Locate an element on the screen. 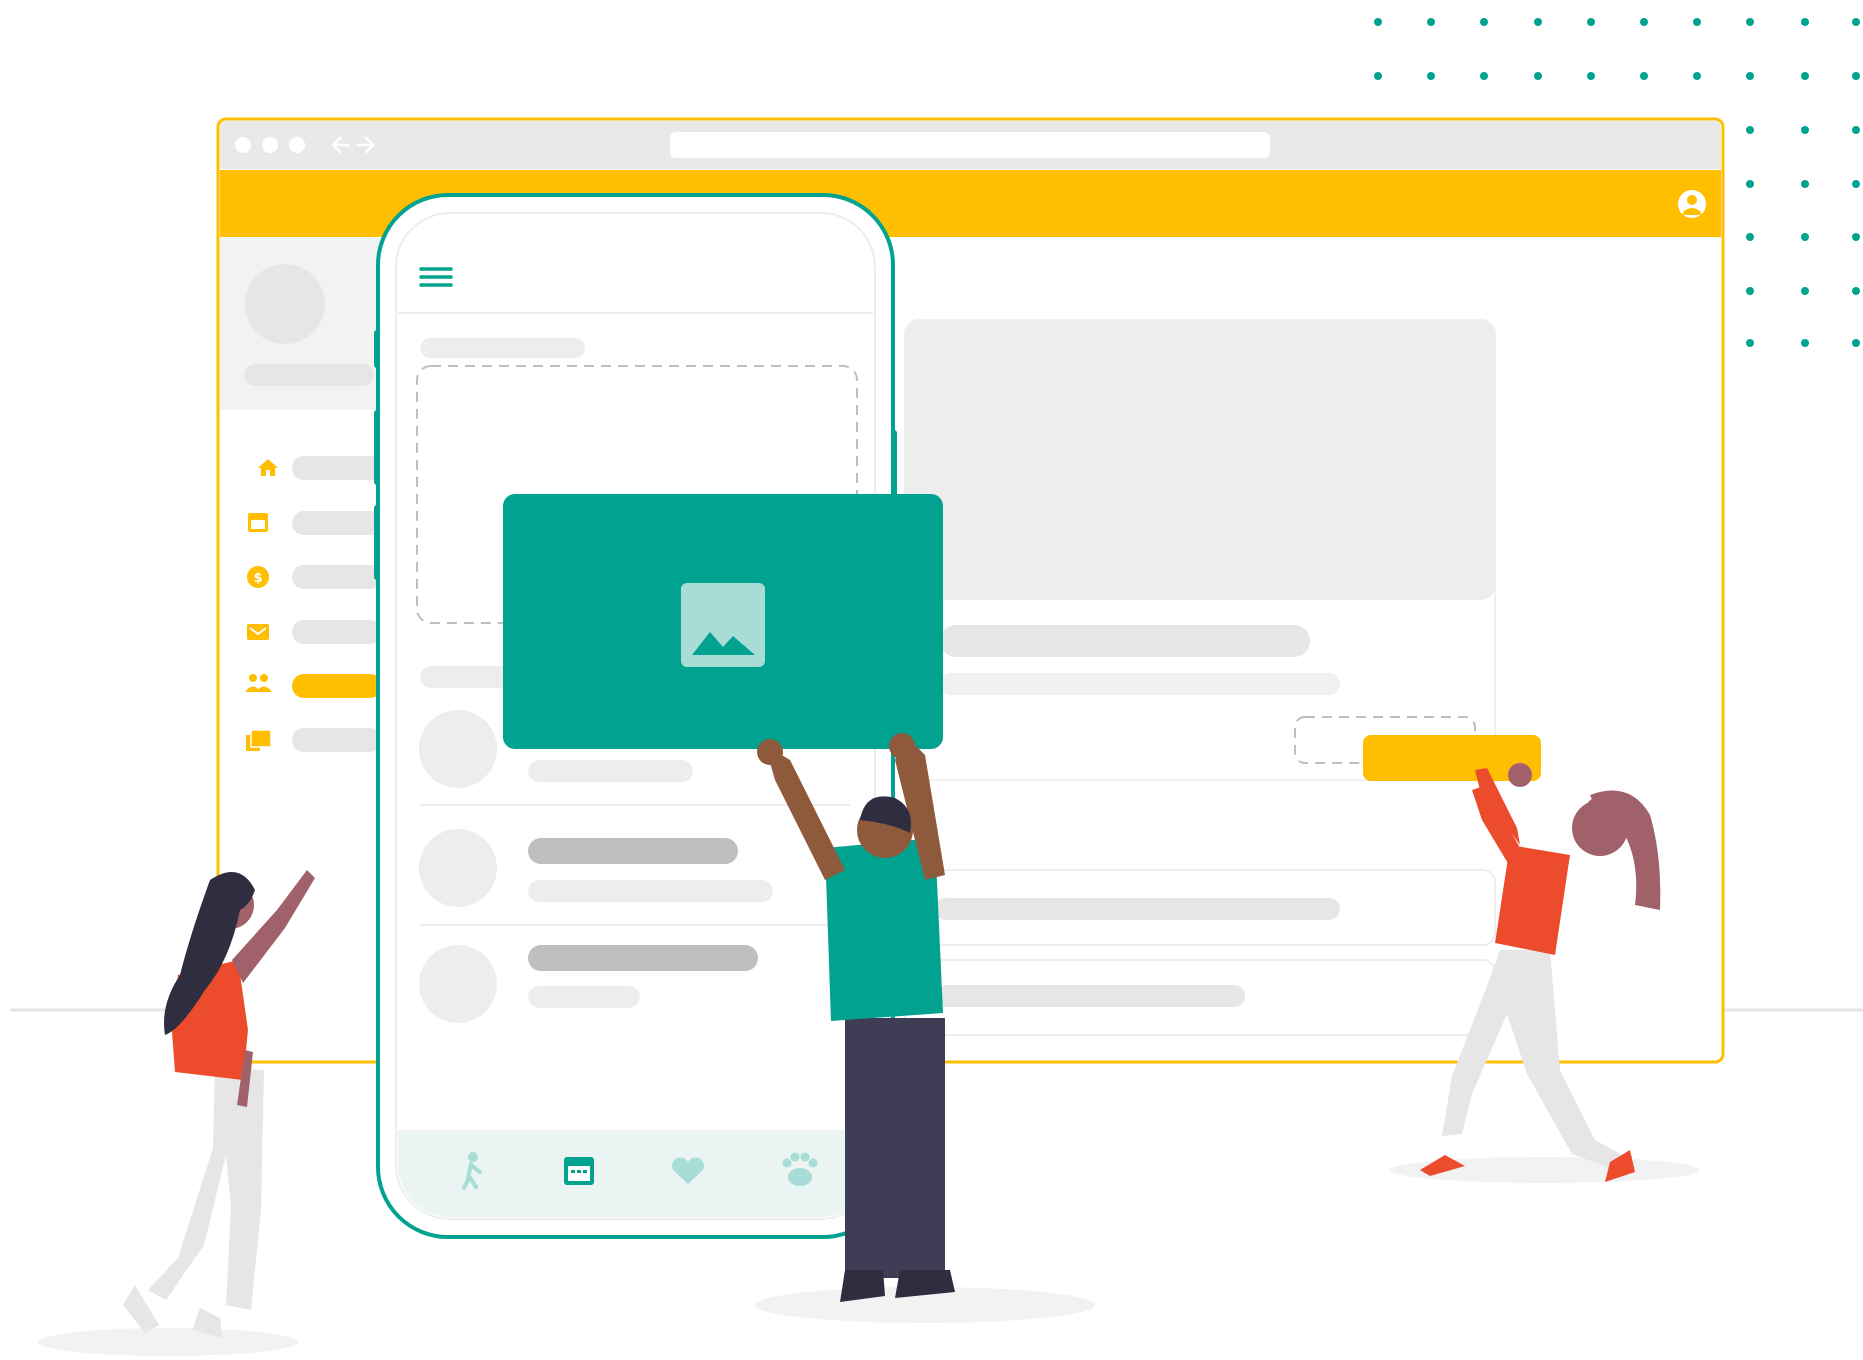 This screenshot has height=1360, width=1863. content-title-placeholder is located at coordinates (1125, 641).